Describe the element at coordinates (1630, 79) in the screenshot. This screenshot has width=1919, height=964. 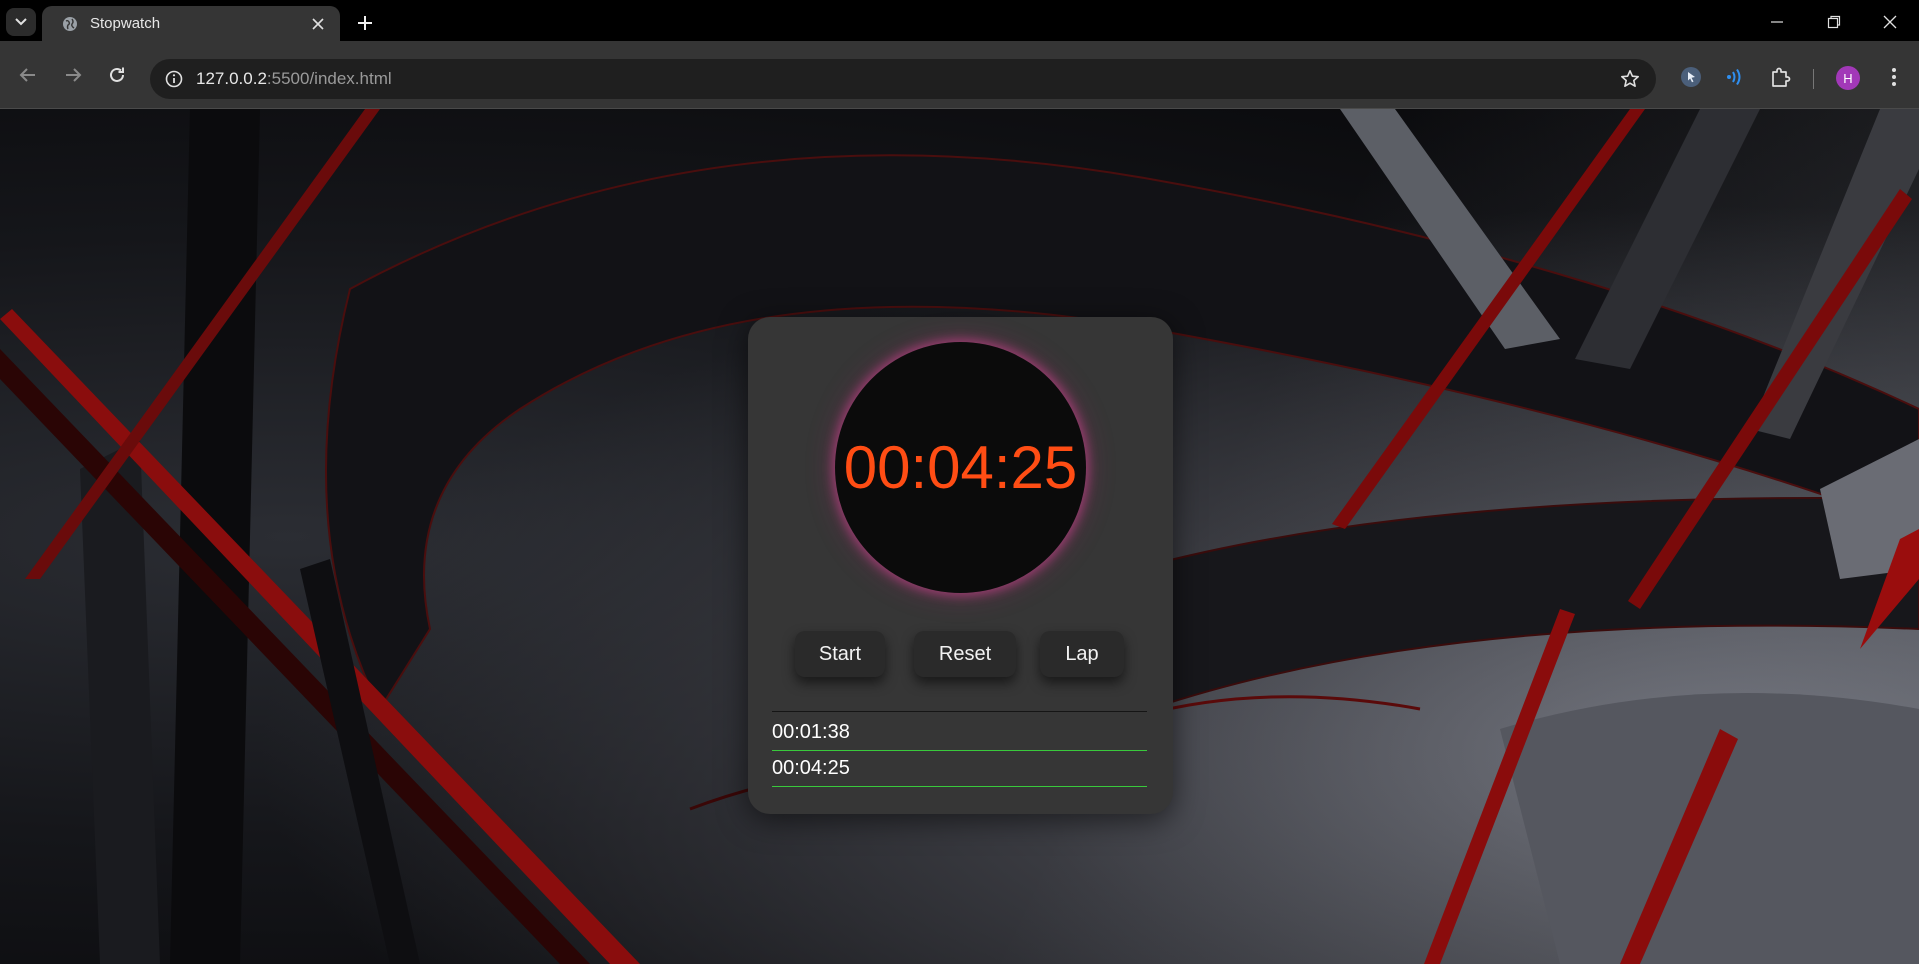
I see `star-icon` at that location.